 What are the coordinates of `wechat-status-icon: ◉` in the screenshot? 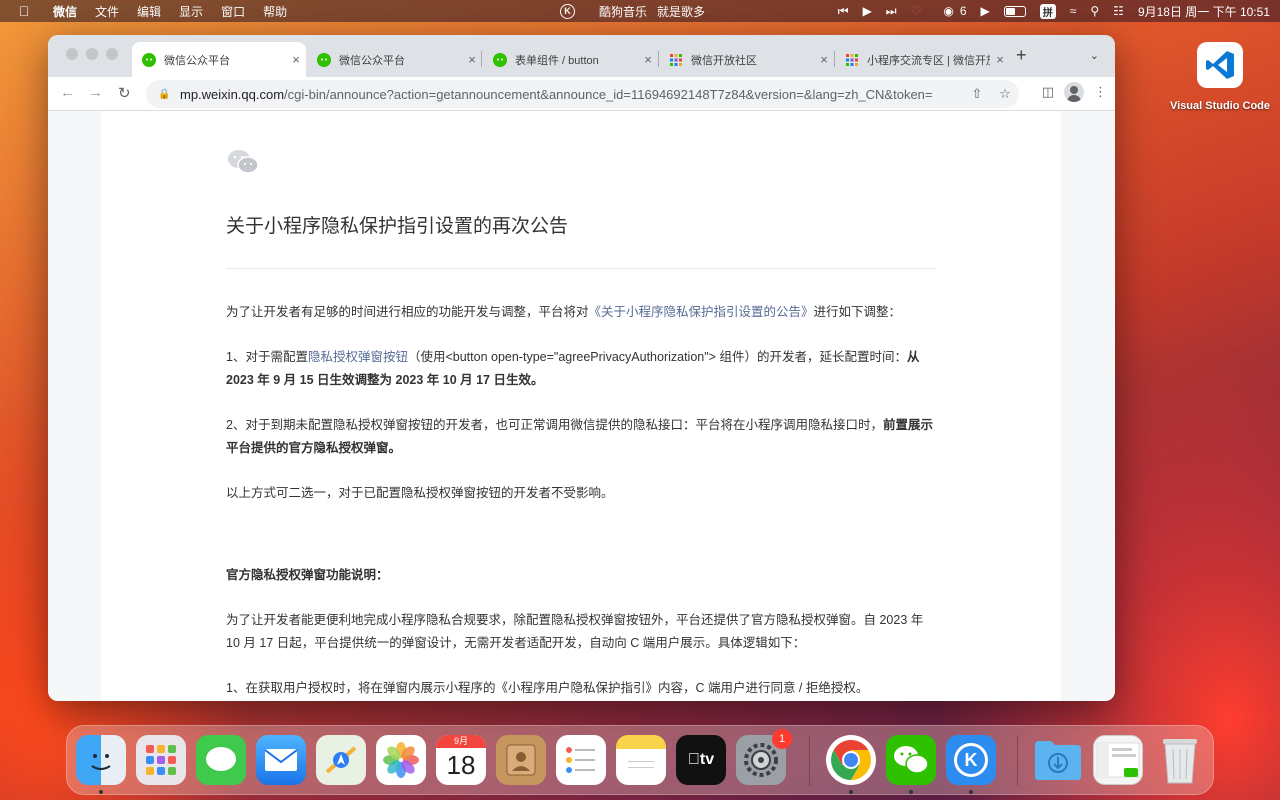 It's located at (948, 11).